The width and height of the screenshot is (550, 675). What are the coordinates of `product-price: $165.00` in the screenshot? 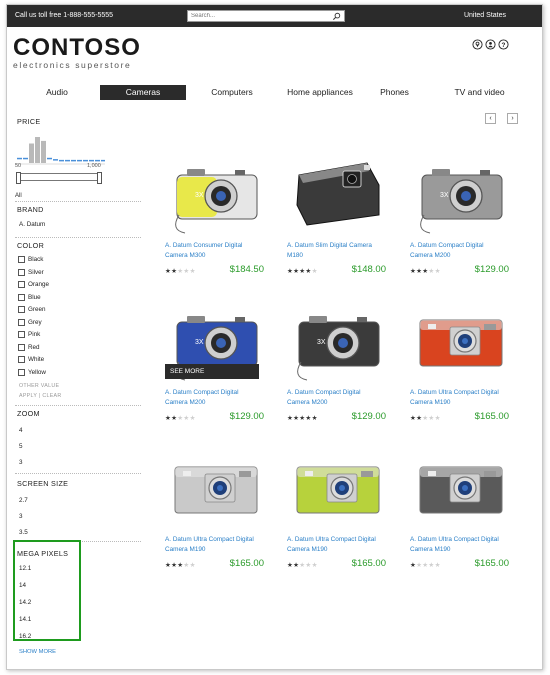 It's located at (246, 563).